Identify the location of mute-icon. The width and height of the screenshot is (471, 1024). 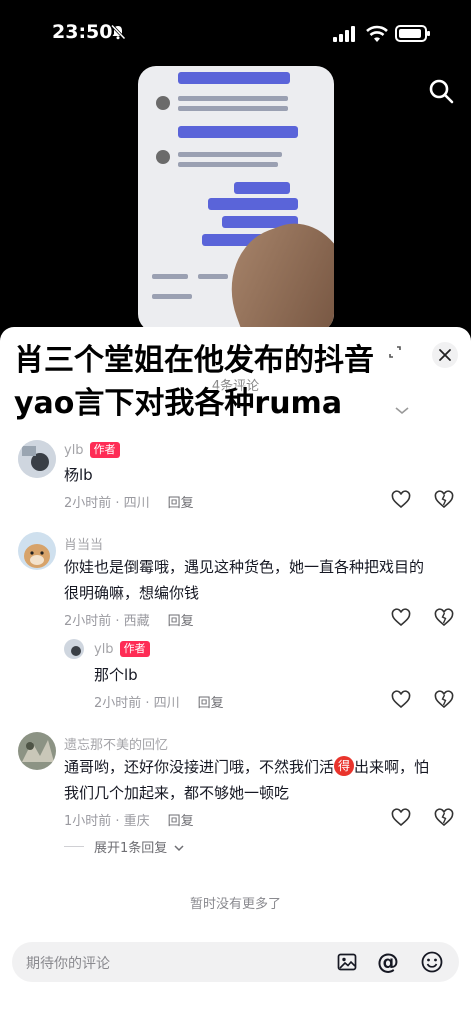
(118, 32).